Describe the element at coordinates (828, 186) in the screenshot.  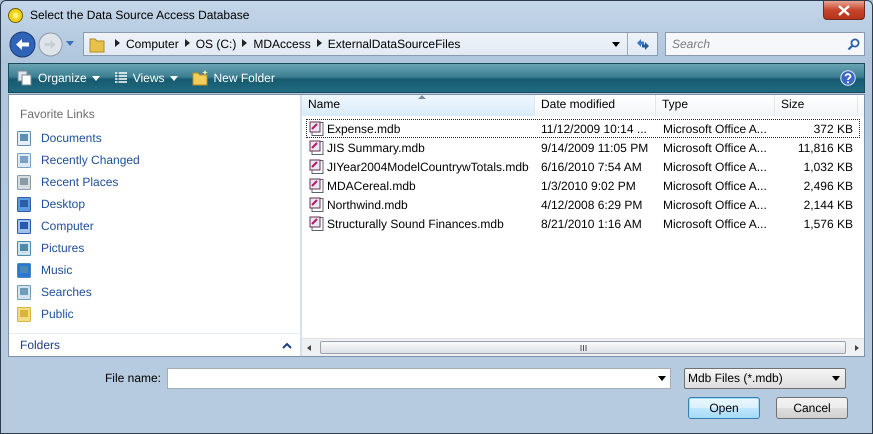
I see `table-cell-text: 2,496 KB` at that location.